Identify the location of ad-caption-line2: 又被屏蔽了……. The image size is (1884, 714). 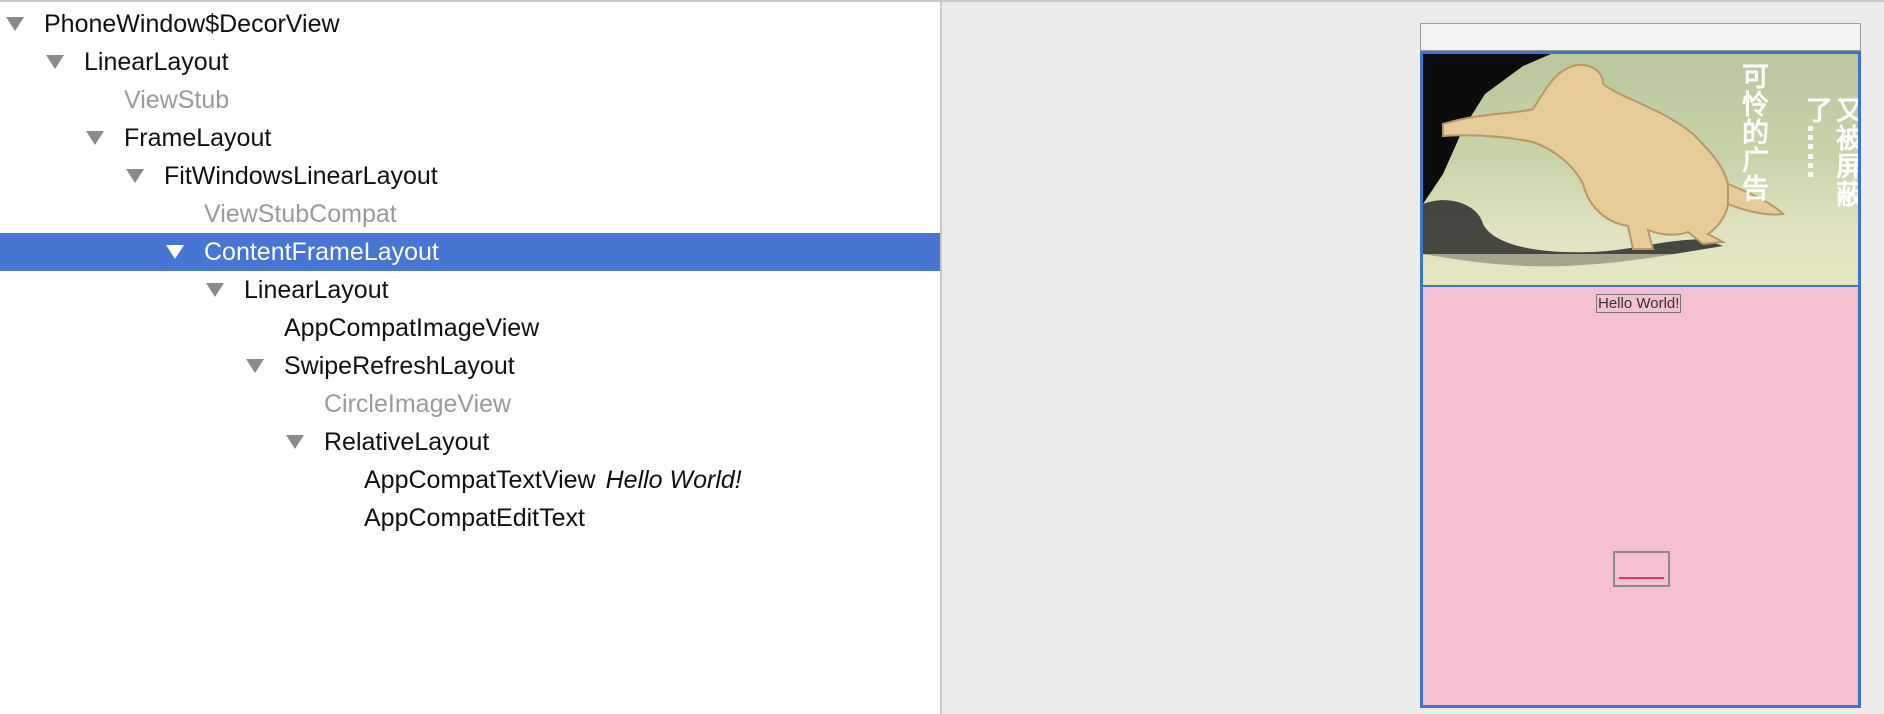
(1829, 152).